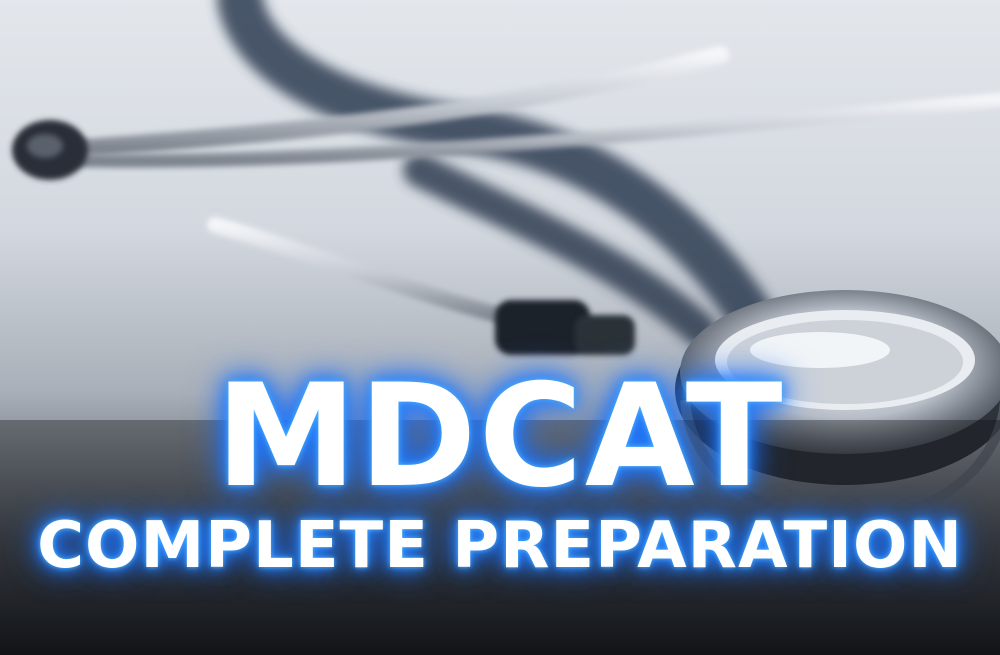 This screenshot has height=655, width=1000. I want to click on headline-title: MDCAT, so click(500, 436).